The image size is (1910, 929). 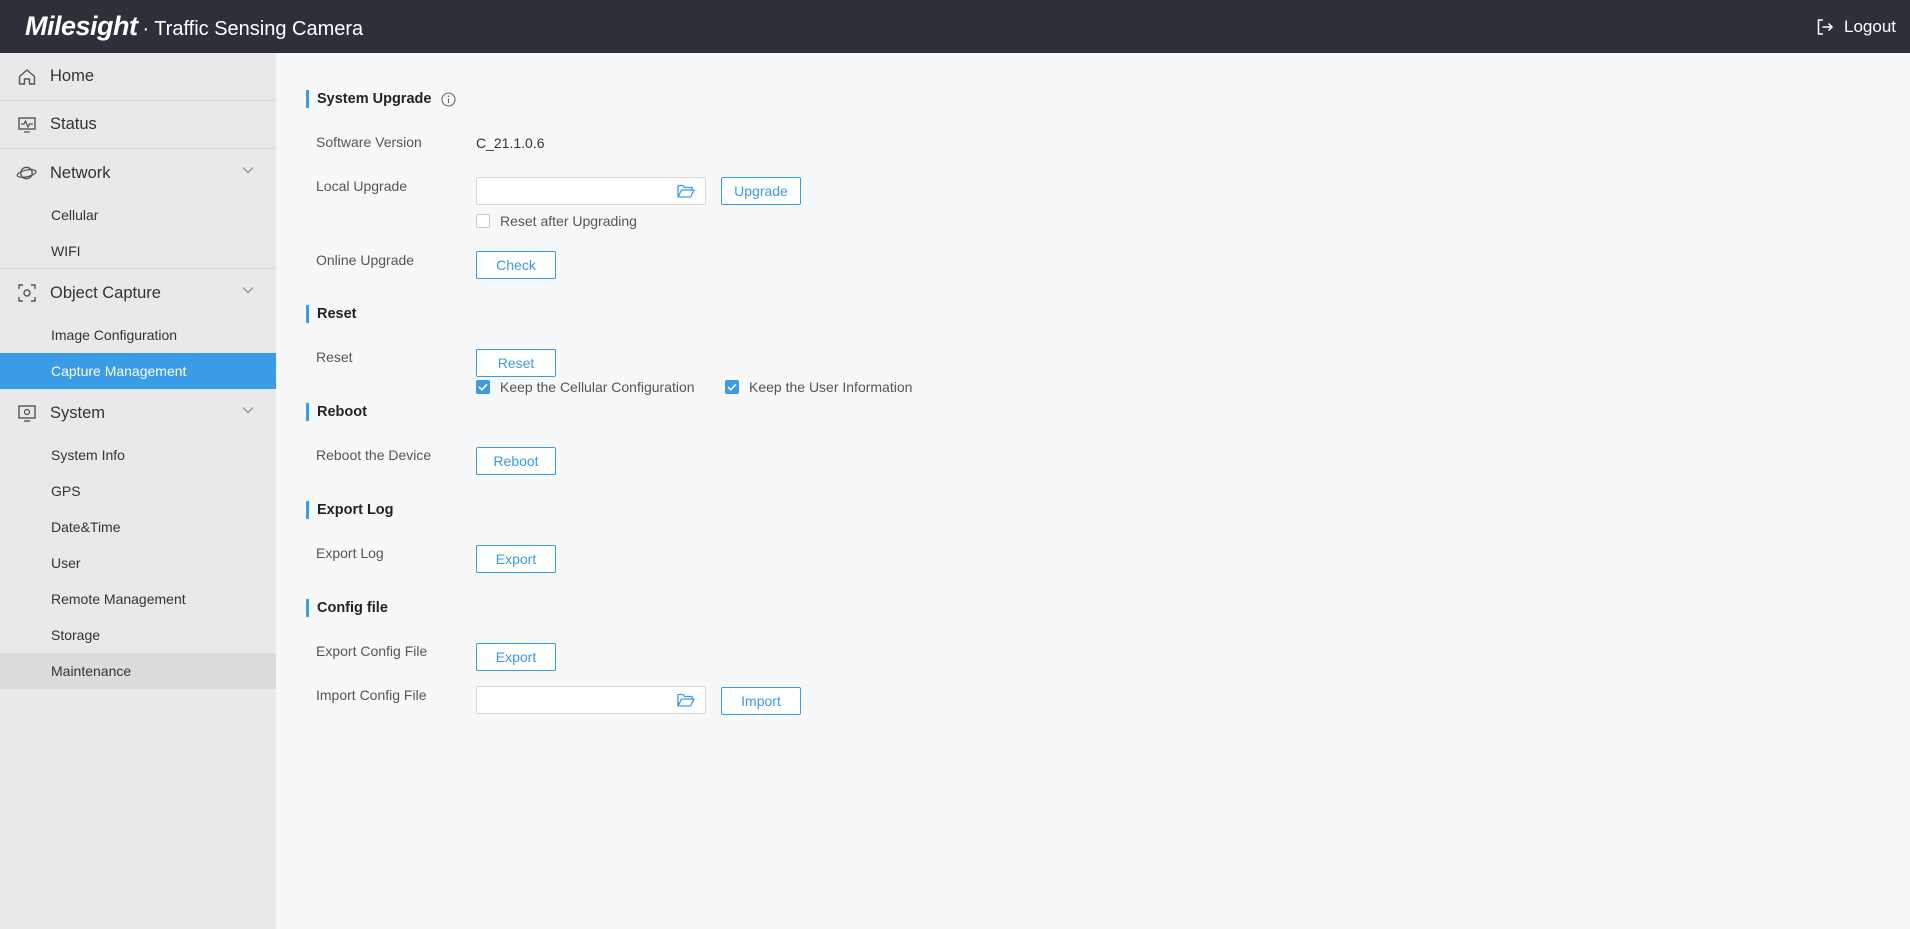 I want to click on brand: Milesight · Traffic Sensing Camera, so click(x=194, y=26).